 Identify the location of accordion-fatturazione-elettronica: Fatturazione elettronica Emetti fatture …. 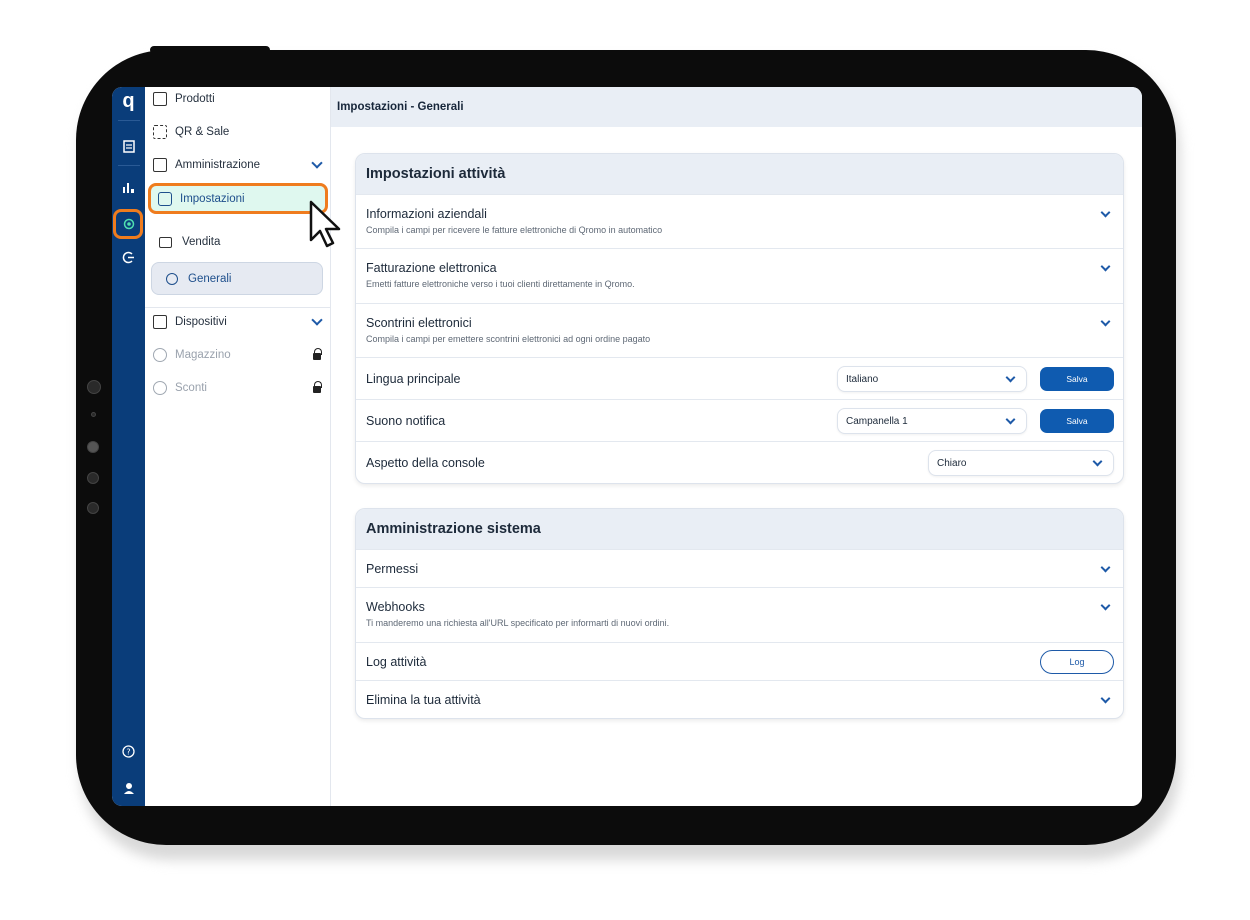
(739, 275).